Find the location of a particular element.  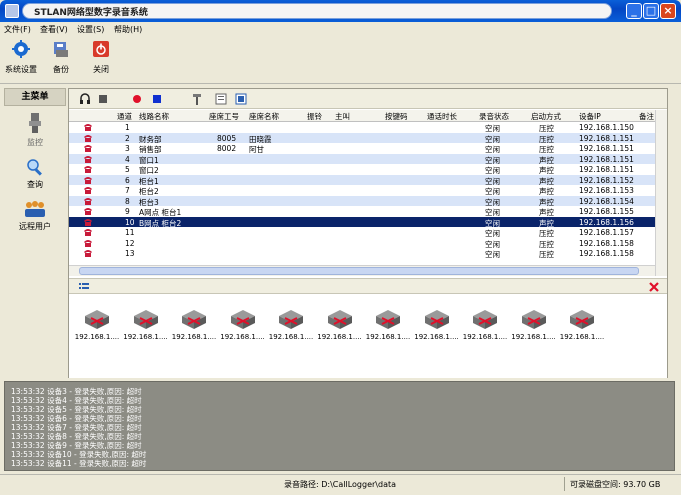

table-row: 13 空闲 压控 192.168.1.158 is located at coordinates (362, 253).